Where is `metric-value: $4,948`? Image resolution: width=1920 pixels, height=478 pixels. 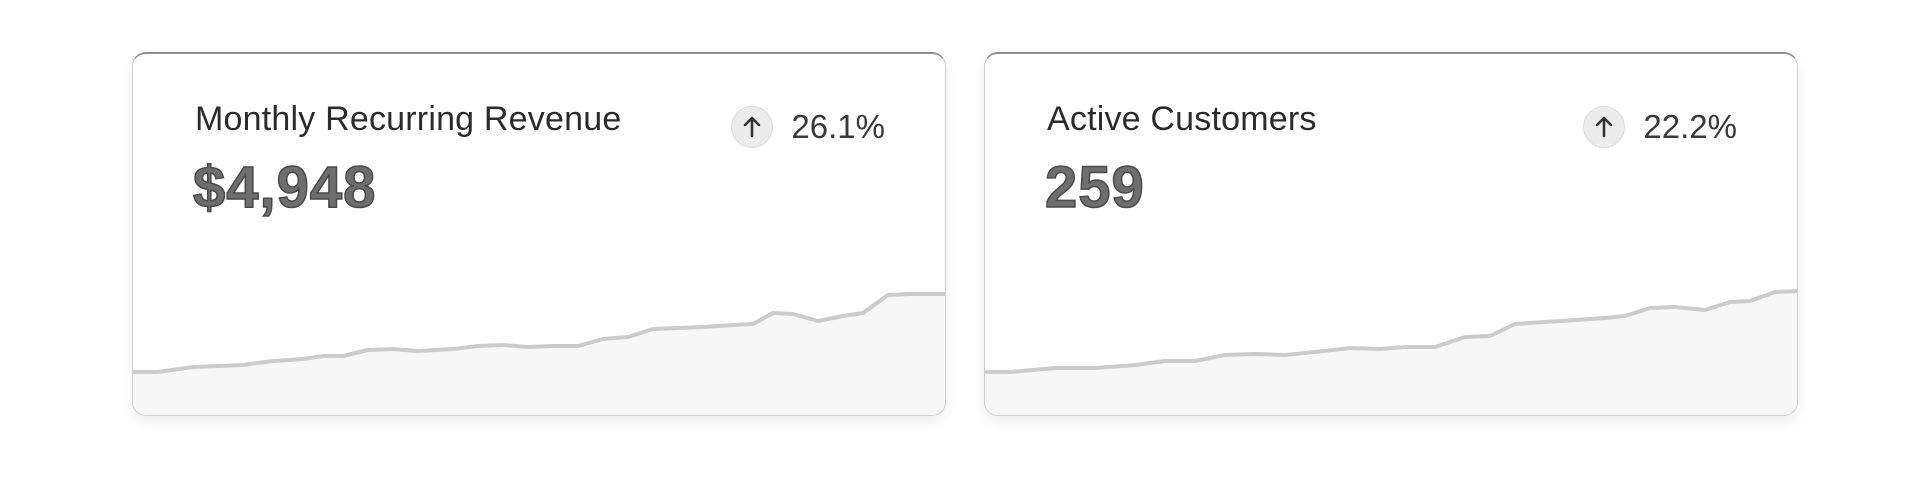 metric-value: $4,948 is located at coordinates (284, 187).